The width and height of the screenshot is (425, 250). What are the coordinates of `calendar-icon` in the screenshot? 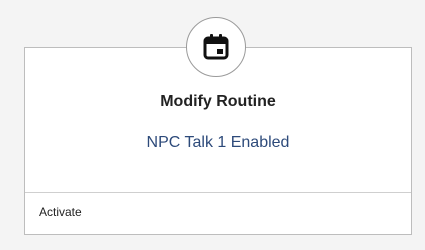 It's located at (216, 47).